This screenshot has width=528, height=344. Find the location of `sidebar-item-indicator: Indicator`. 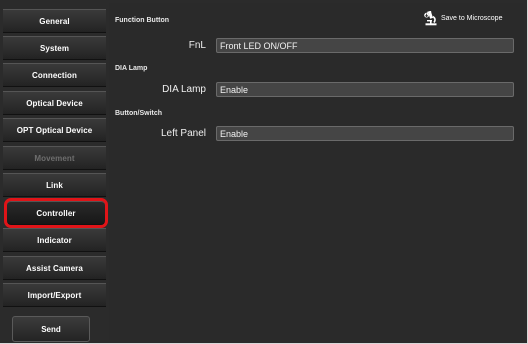

sidebar-item-indicator: Indicator is located at coordinates (54, 240).